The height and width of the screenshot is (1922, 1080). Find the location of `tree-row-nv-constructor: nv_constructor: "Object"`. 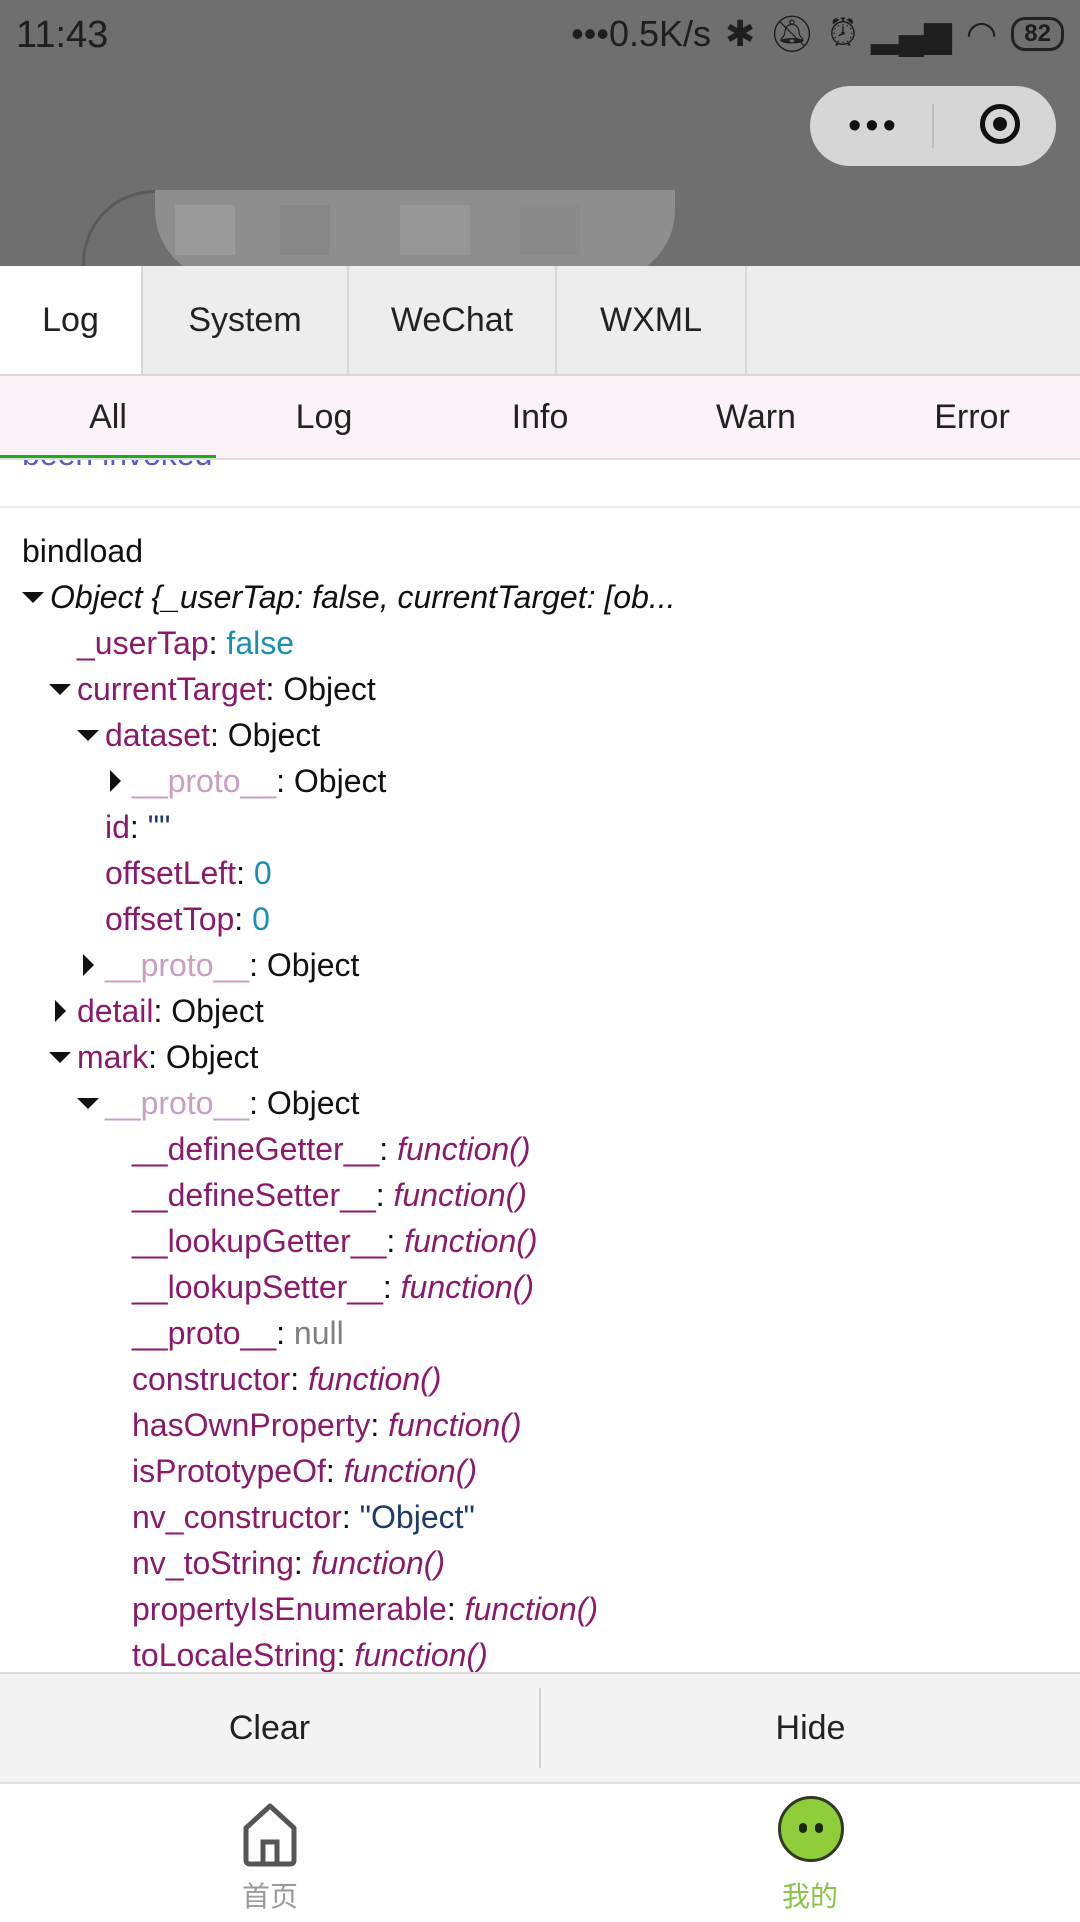

tree-row-nv-constructor: nv_constructor: "Object" is located at coordinates (303, 1517).